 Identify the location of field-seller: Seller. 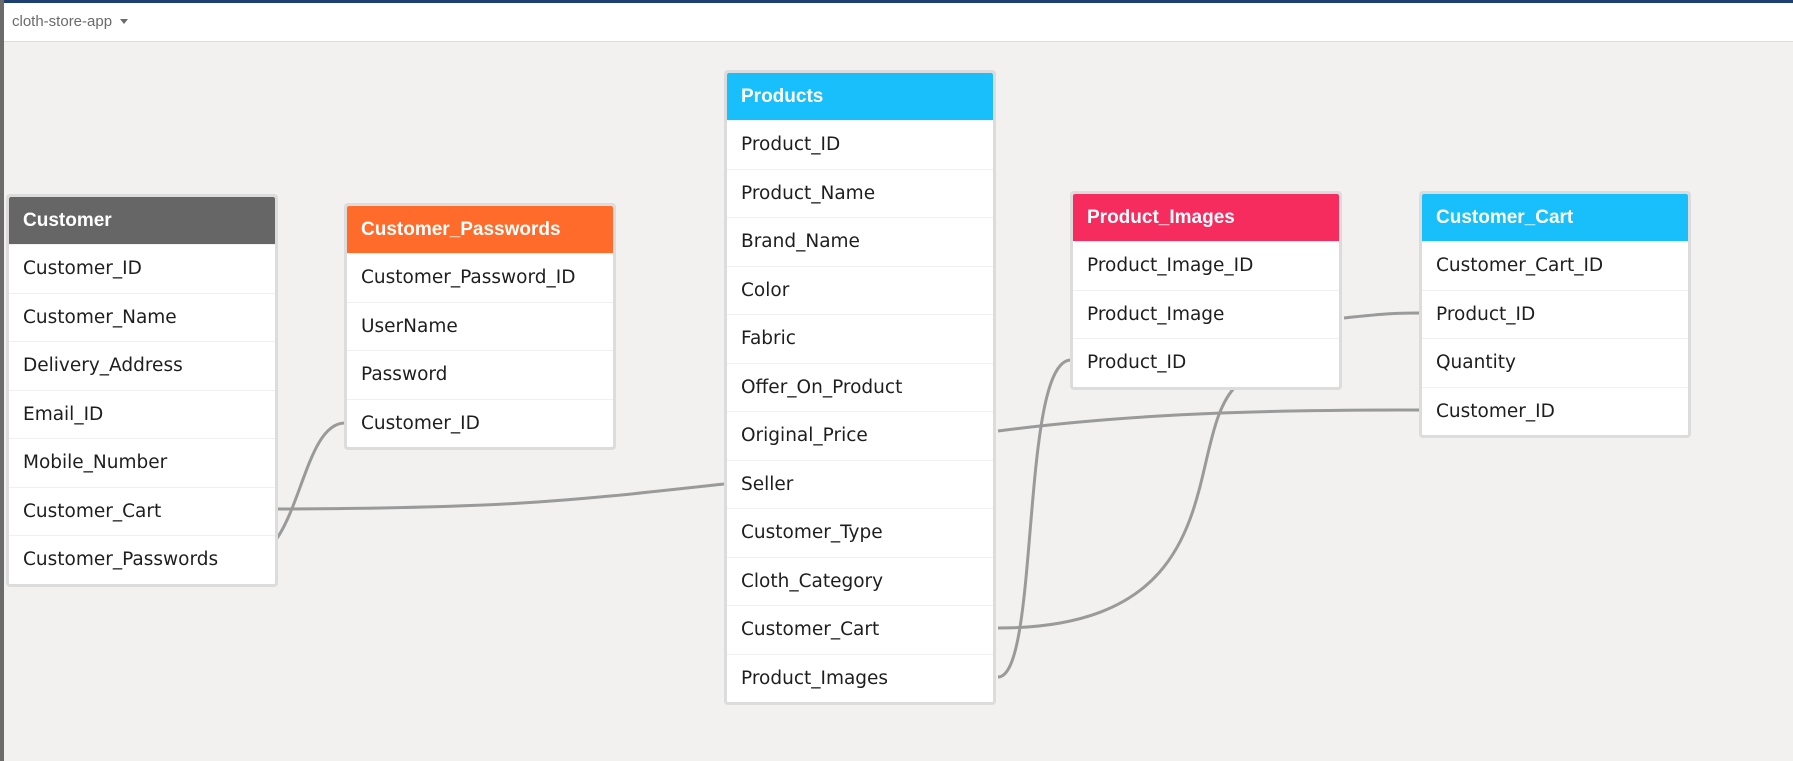
(860, 484).